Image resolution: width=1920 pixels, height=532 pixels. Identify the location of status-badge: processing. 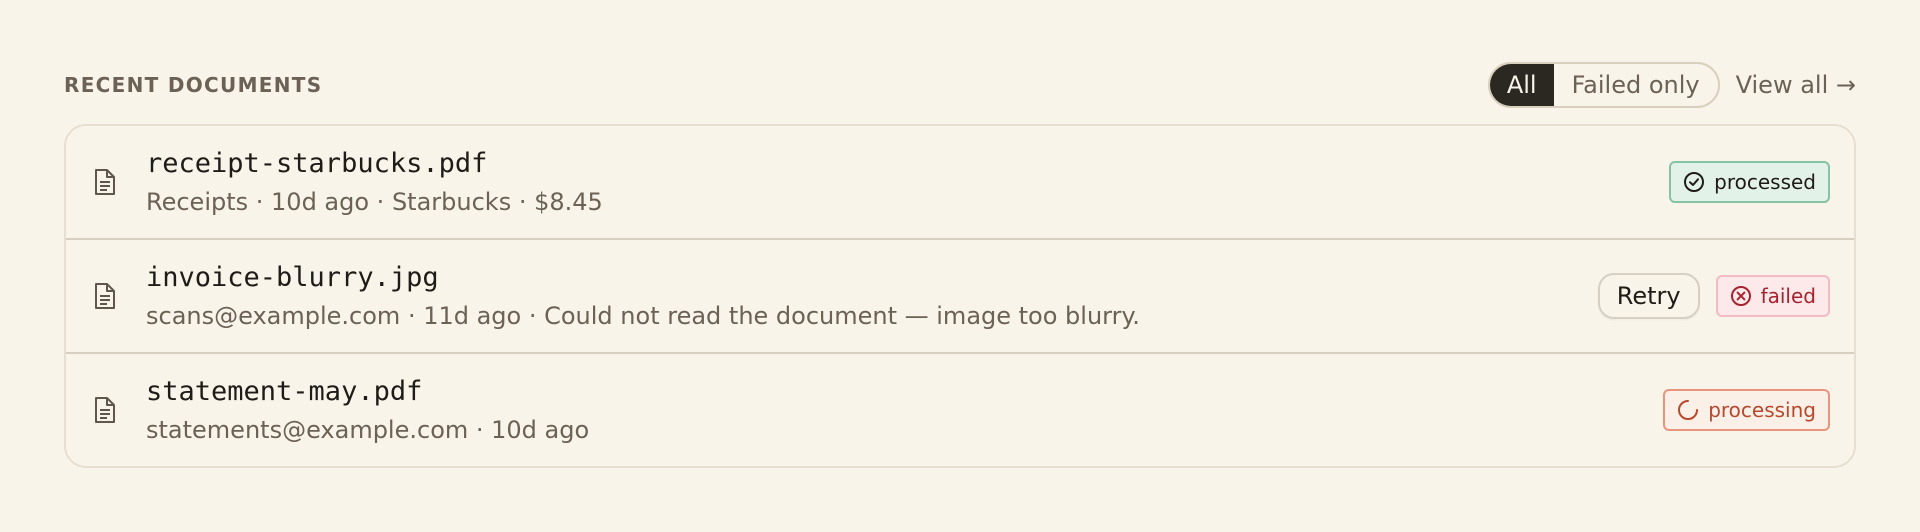
(1746, 410).